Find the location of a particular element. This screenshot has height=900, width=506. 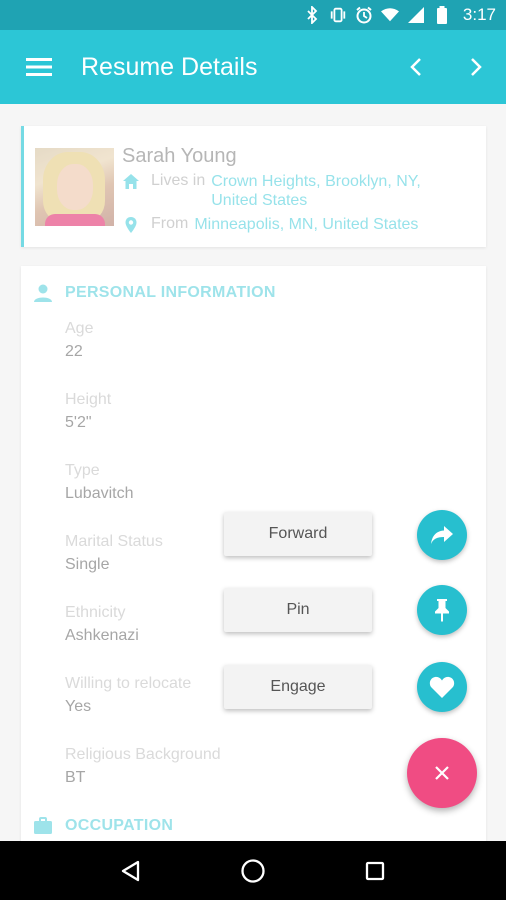

wifi-icon is located at coordinates (389, 15).